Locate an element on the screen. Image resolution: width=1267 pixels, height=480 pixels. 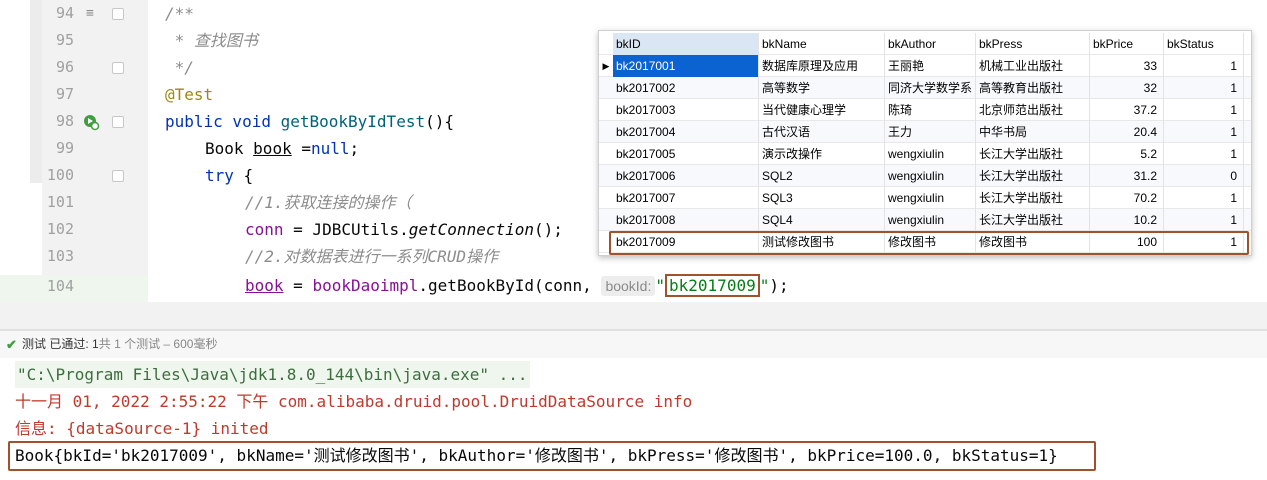
table-cell: 20.4 is located at coordinates (1127, 132).